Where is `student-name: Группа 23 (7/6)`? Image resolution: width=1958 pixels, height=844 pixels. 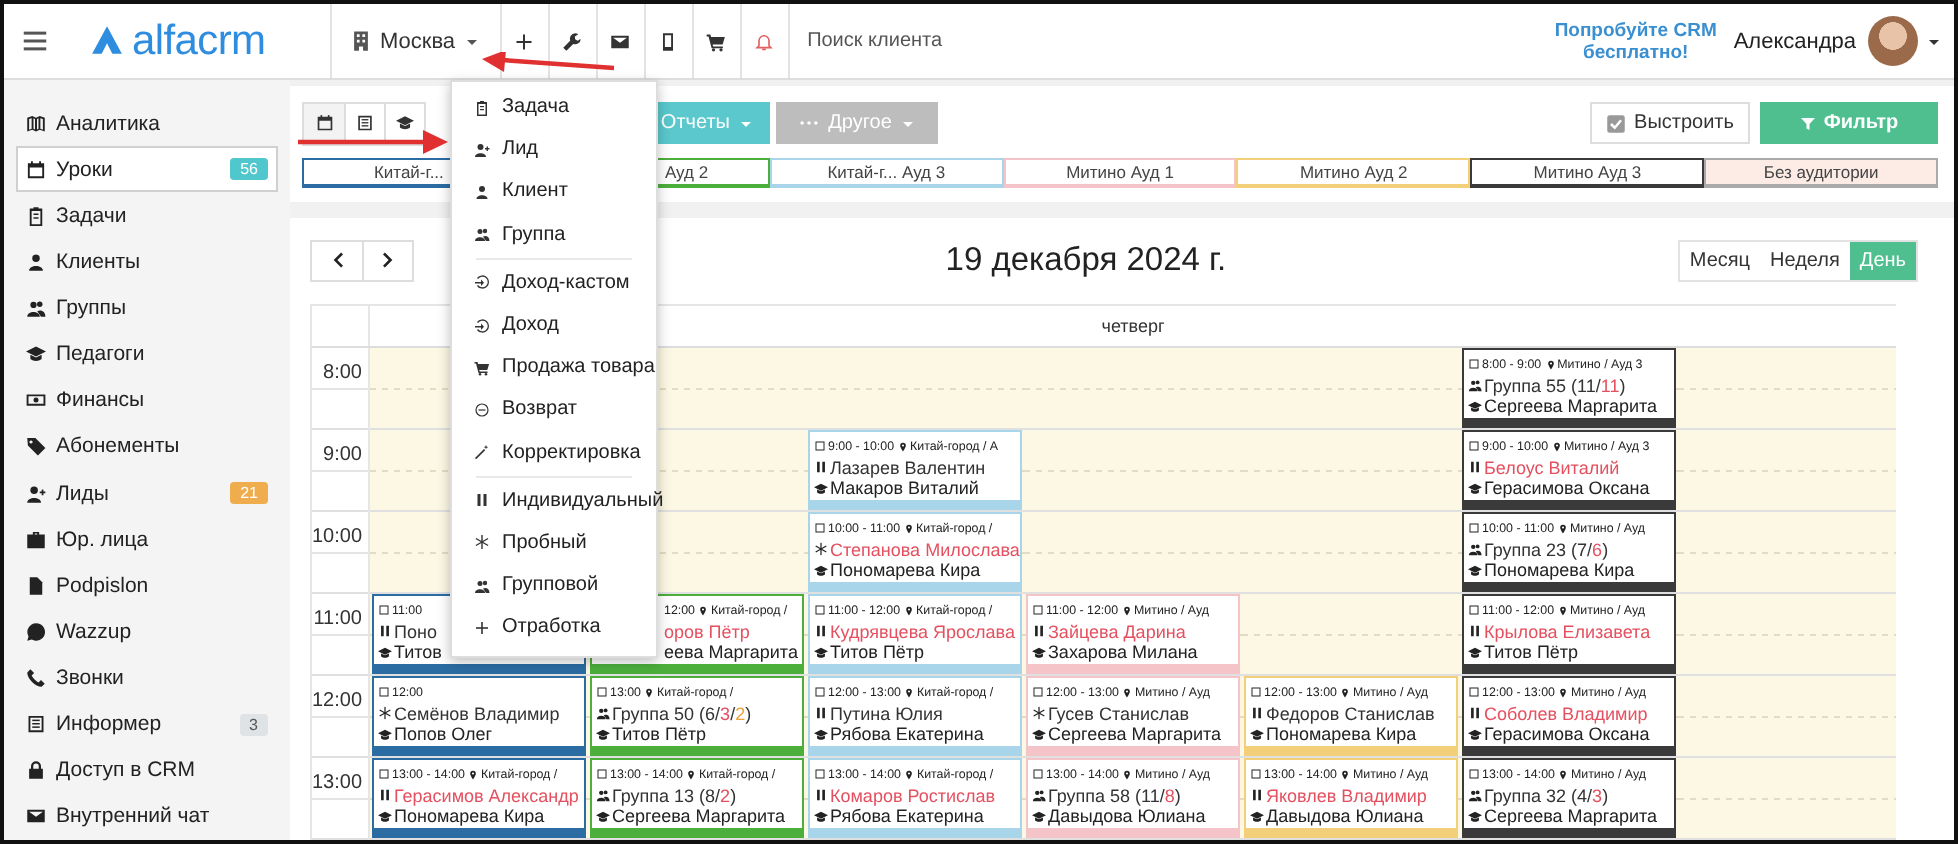
student-name: Группа 23 (7/6) is located at coordinates (1546, 549).